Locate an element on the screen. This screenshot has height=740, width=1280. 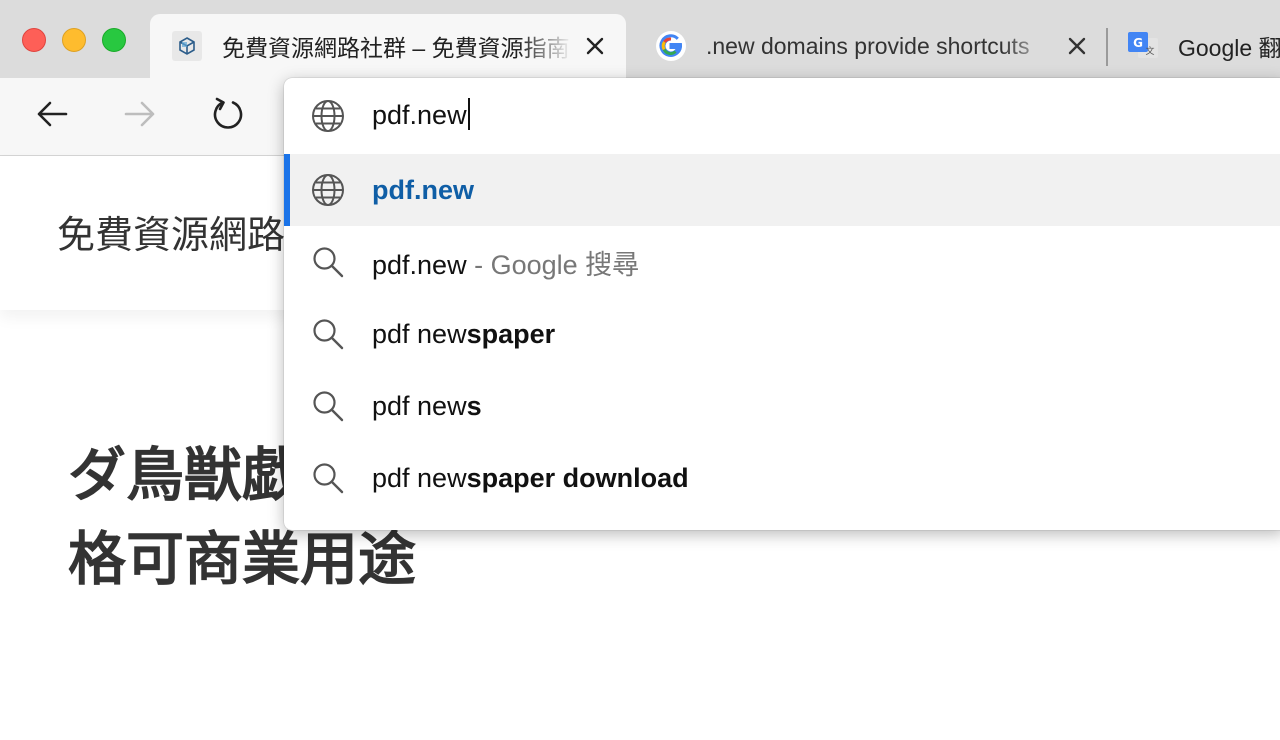
suggestion-search: pdf.new - Google 搜尋 is located at coordinates (782, 262).